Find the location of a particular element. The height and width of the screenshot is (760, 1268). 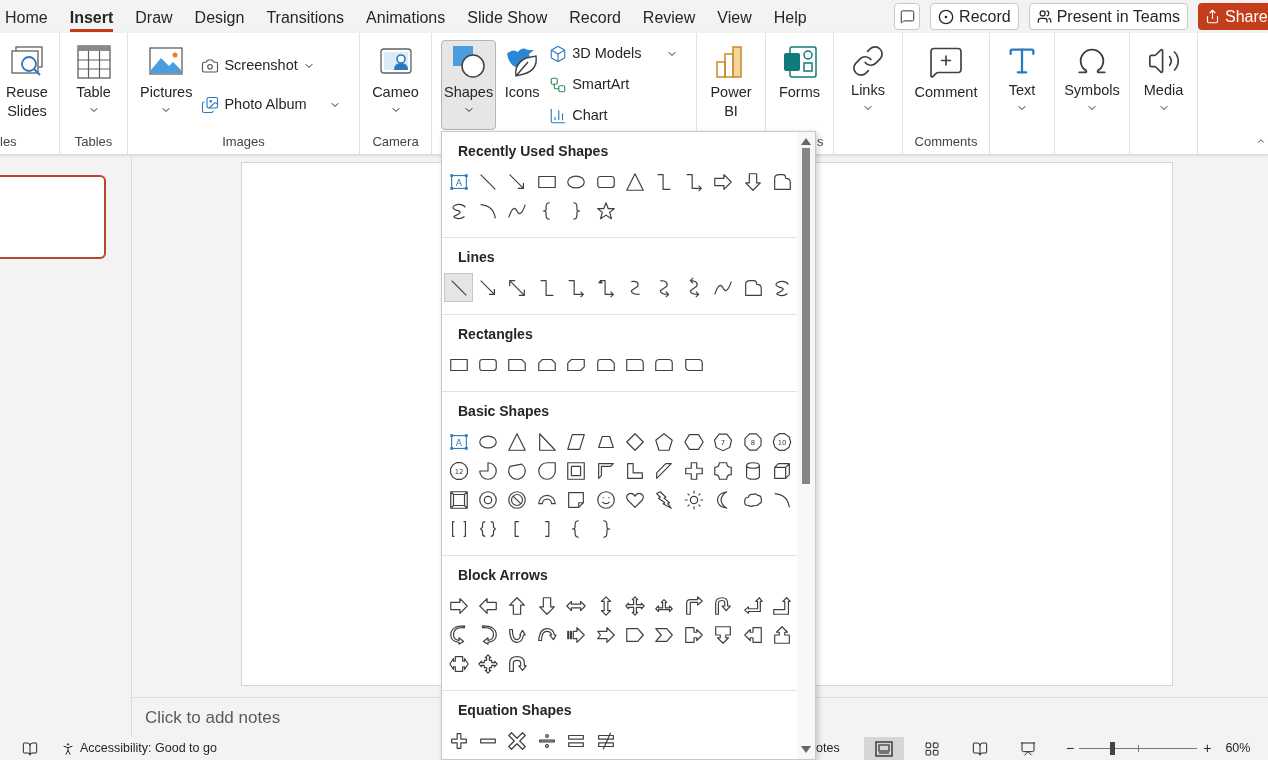

section-heading: Equation Shapes is located at coordinates (515, 710).